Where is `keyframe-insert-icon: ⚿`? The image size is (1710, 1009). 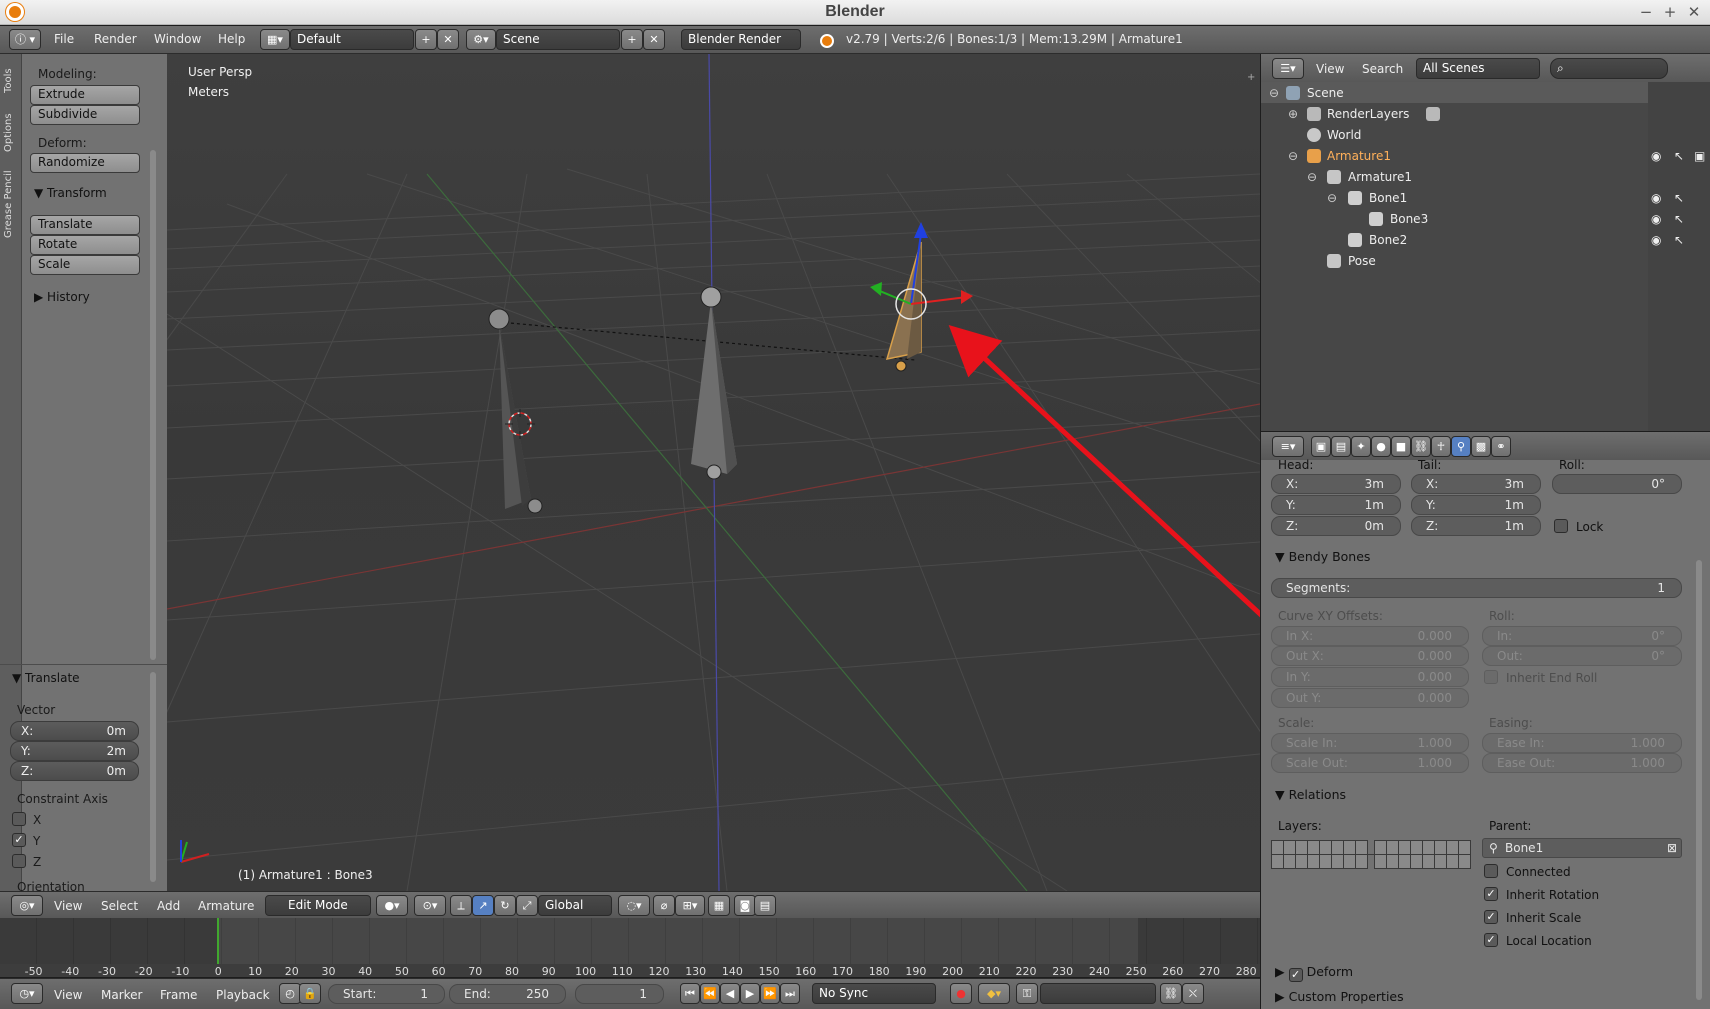 keyframe-insert-icon: ⚿ is located at coordinates (1027, 993).